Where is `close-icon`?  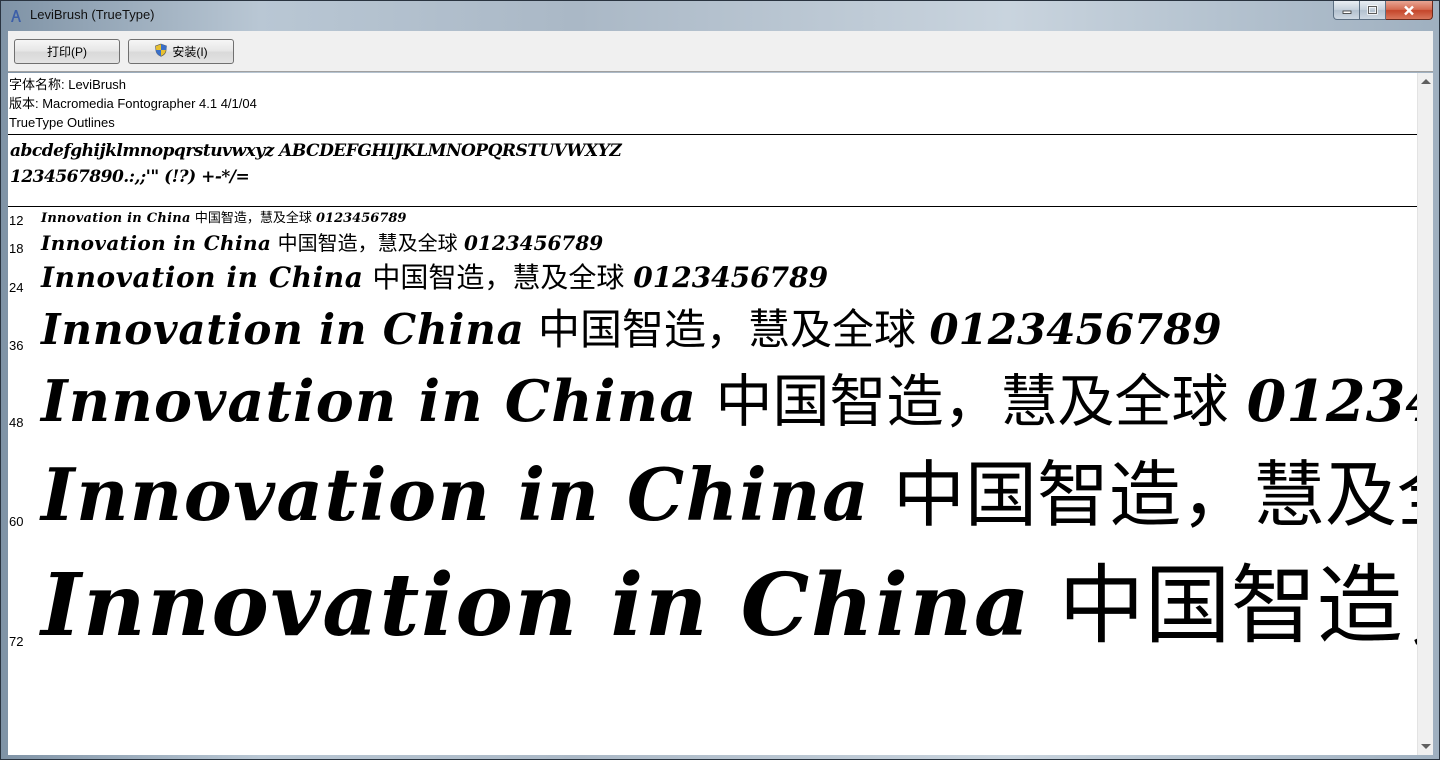
close-icon is located at coordinates (1409, 10).